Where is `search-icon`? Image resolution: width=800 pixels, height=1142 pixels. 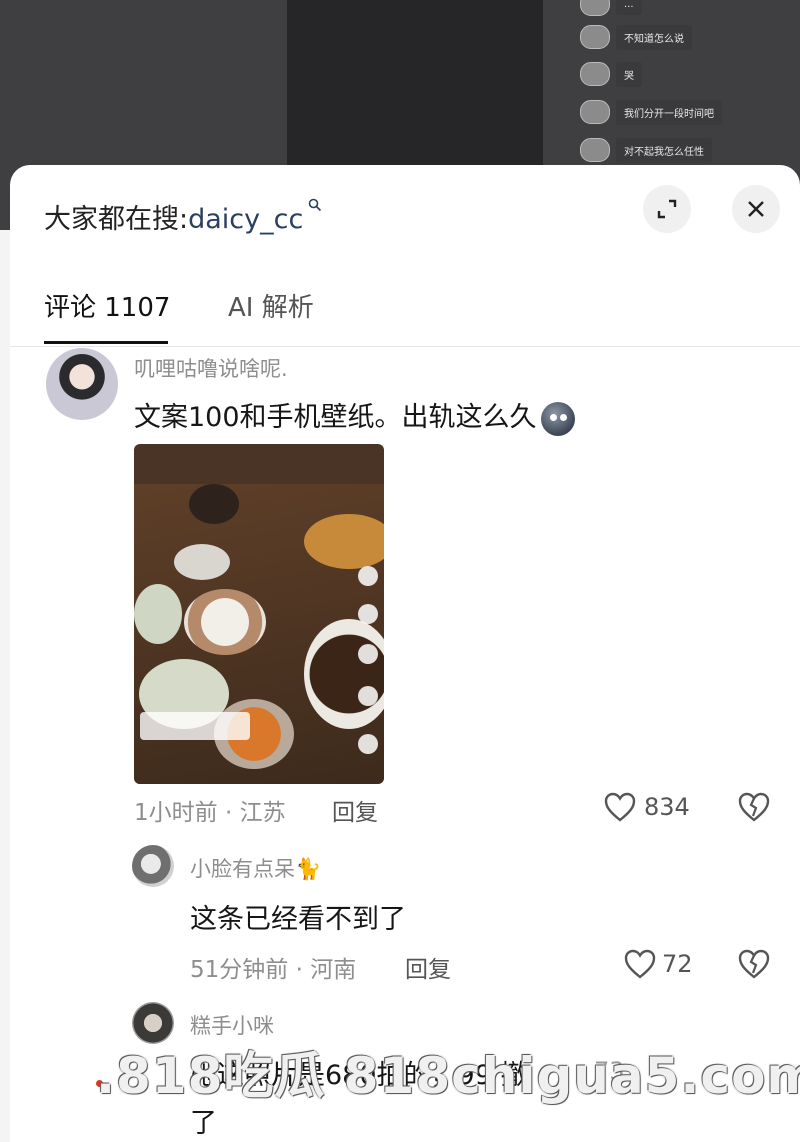
search-icon is located at coordinates (312, 206).